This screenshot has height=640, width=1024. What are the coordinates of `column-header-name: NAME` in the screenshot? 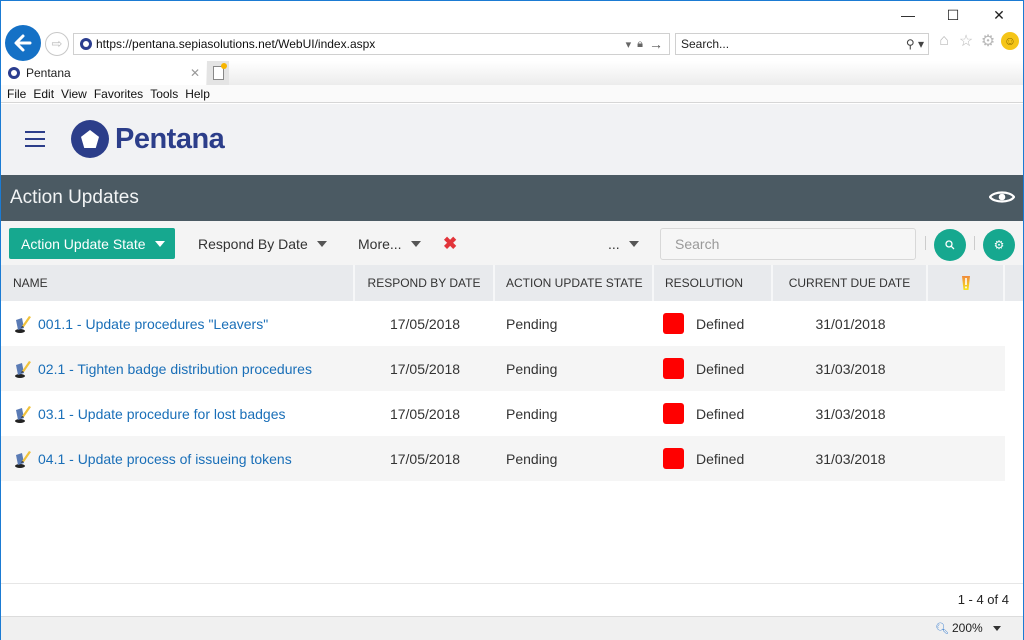 It's located at (178, 283).